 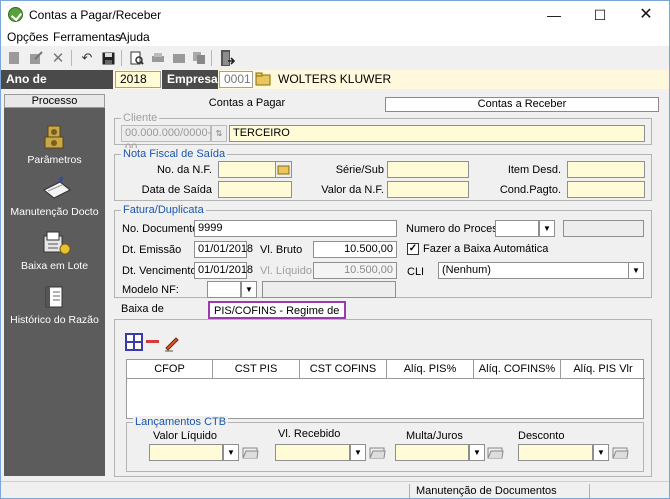 What do you see at coordinates (150, 290) in the screenshot?
I see `modelo-nf-label: Modelo NF:` at bounding box center [150, 290].